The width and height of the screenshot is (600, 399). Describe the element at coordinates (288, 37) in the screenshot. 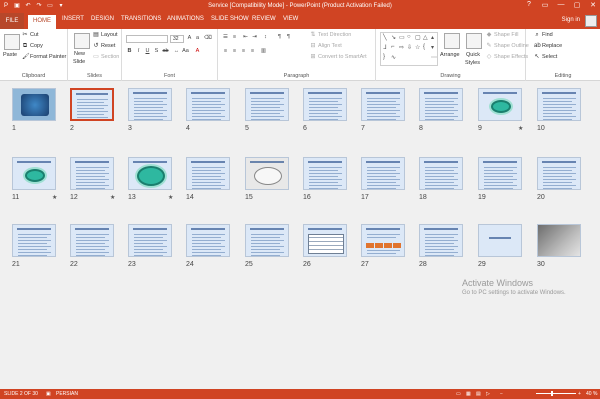

I see `ltr-icon: ¶` at that location.